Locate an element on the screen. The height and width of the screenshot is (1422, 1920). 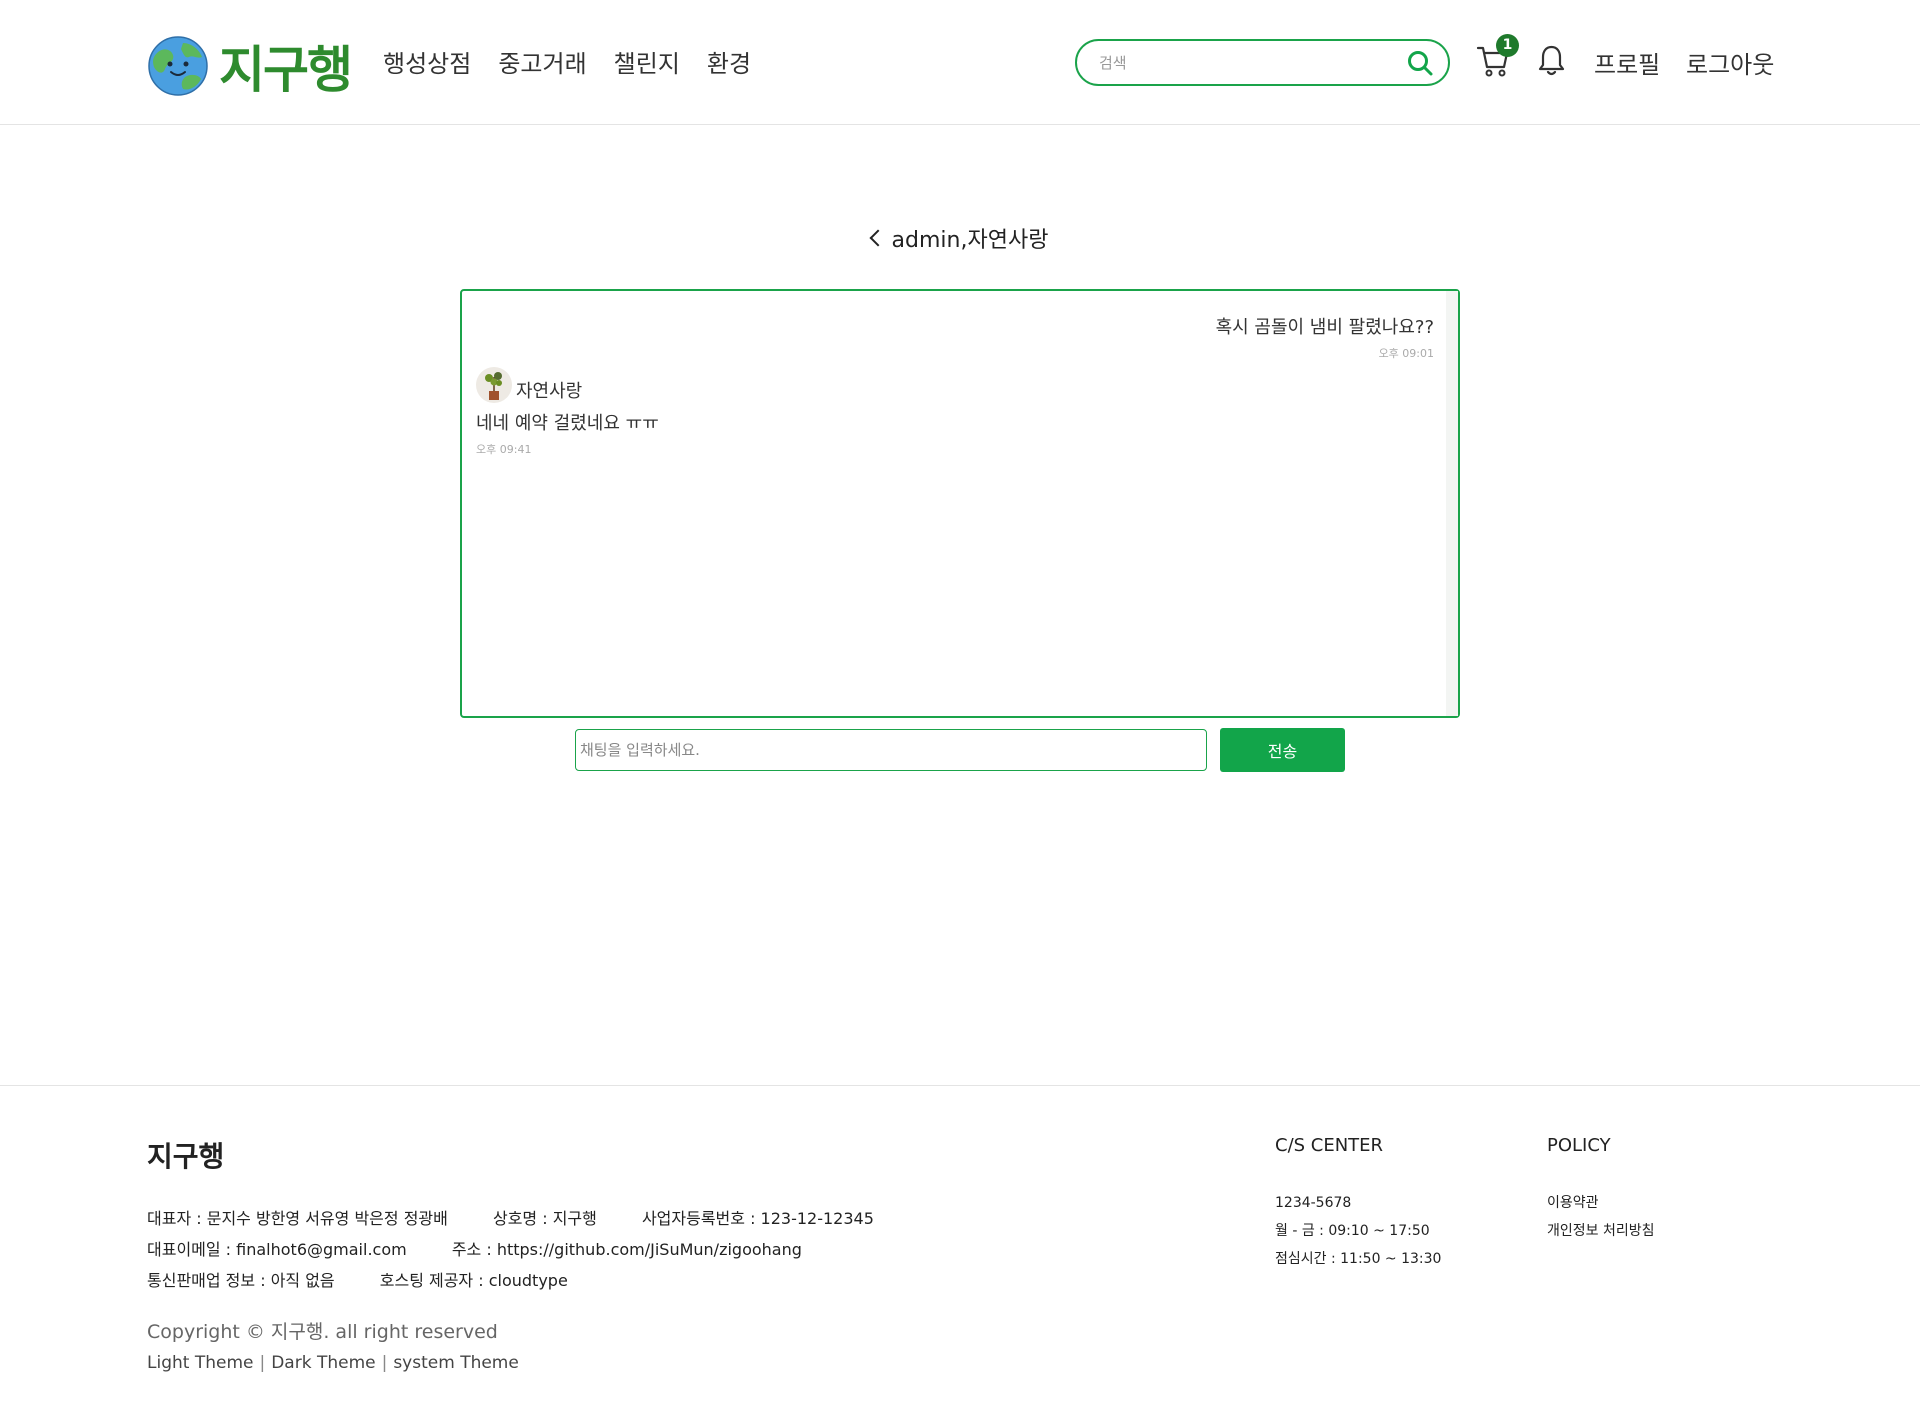
chat-message-outgoing: 혹시 곰돌이 냄비 팔렸나요?? 오후 09:01 is located at coordinates (1325, 337).